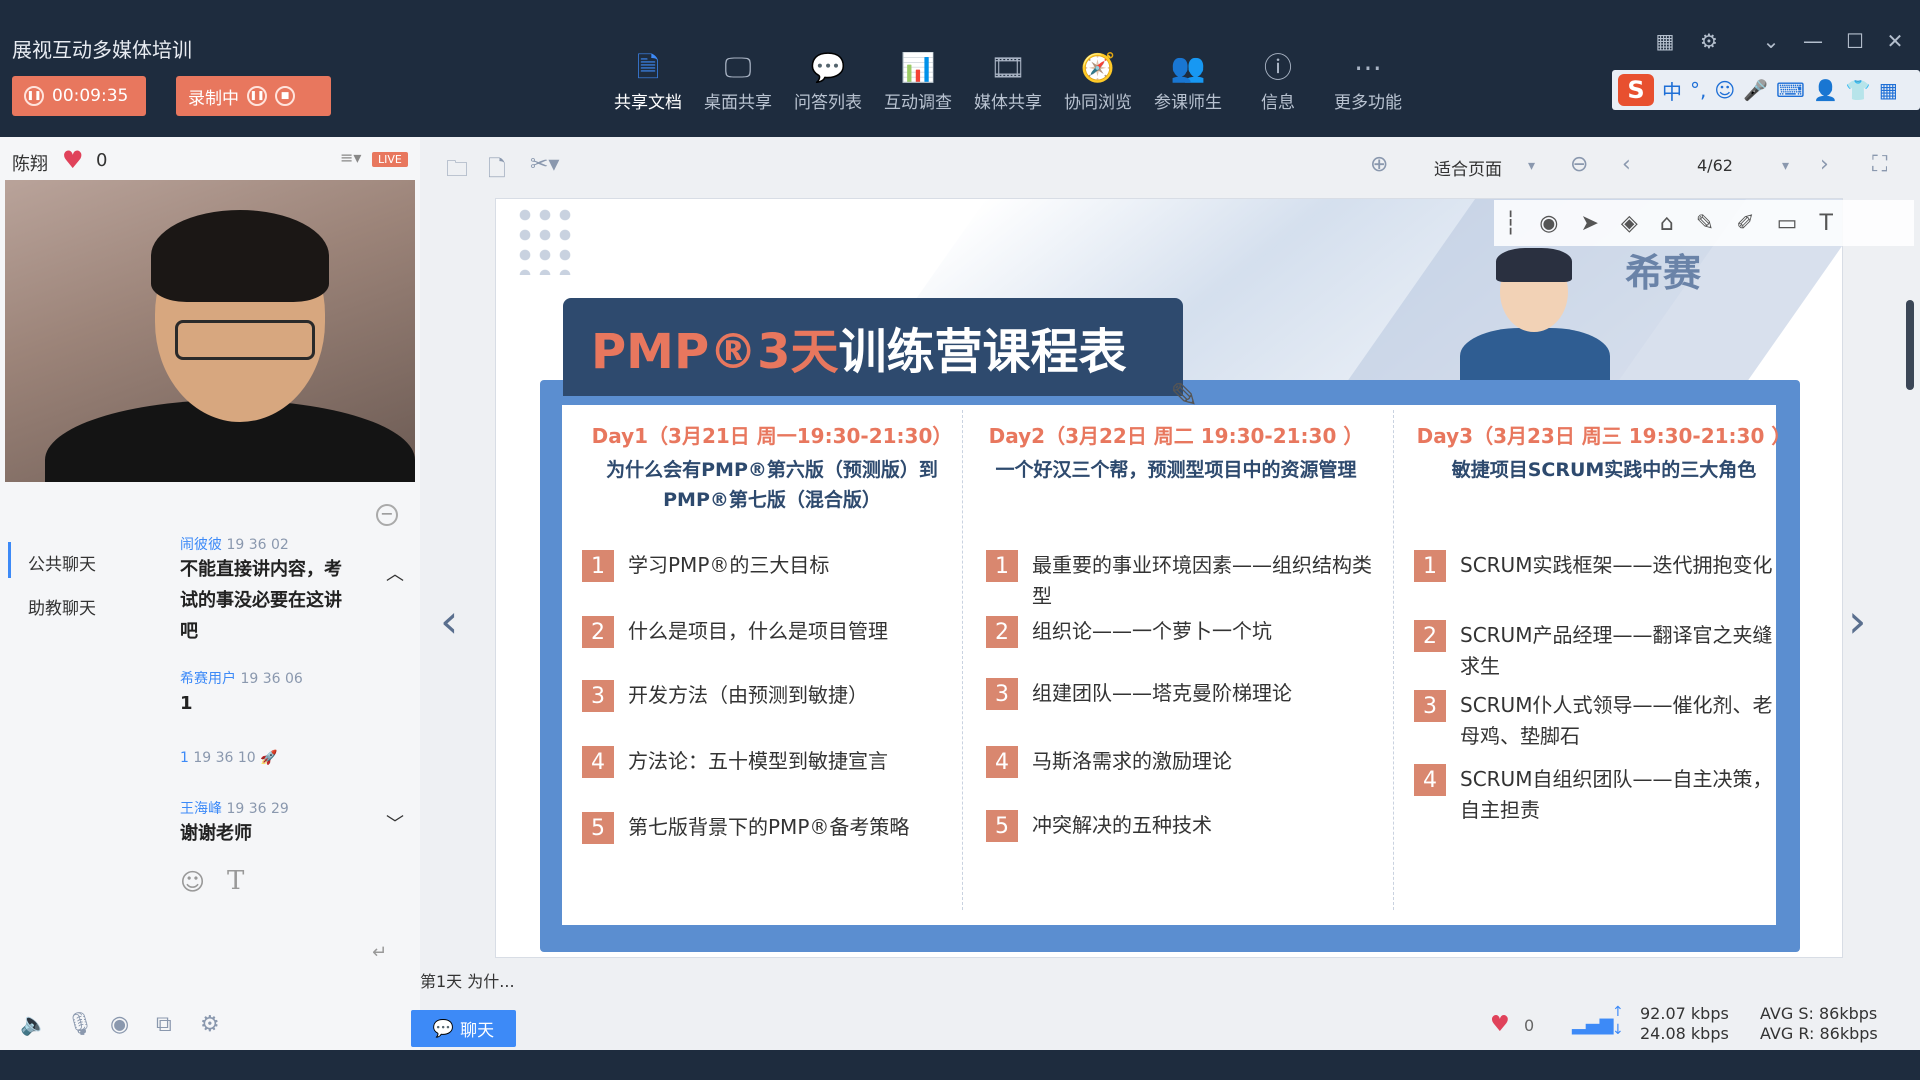 The image size is (1920, 1080). I want to click on user-icon: 👤, so click(1825, 90).